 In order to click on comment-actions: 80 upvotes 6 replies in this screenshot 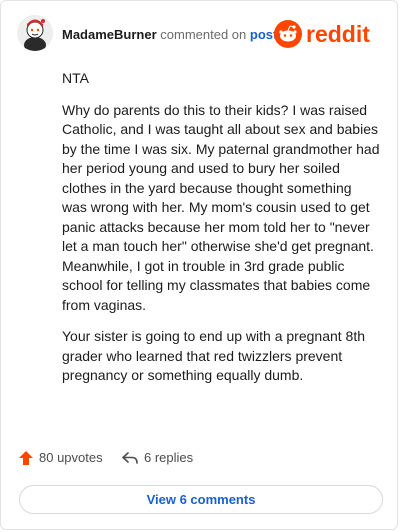, I will do `click(199, 460)`.